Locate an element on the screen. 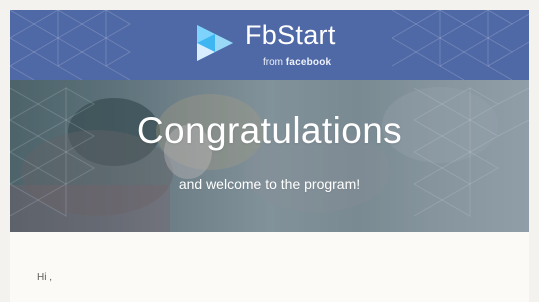 The height and width of the screenshot is (302, 539). fbstart-logo: FbStart from facebook is located at coordinates (273, 45).